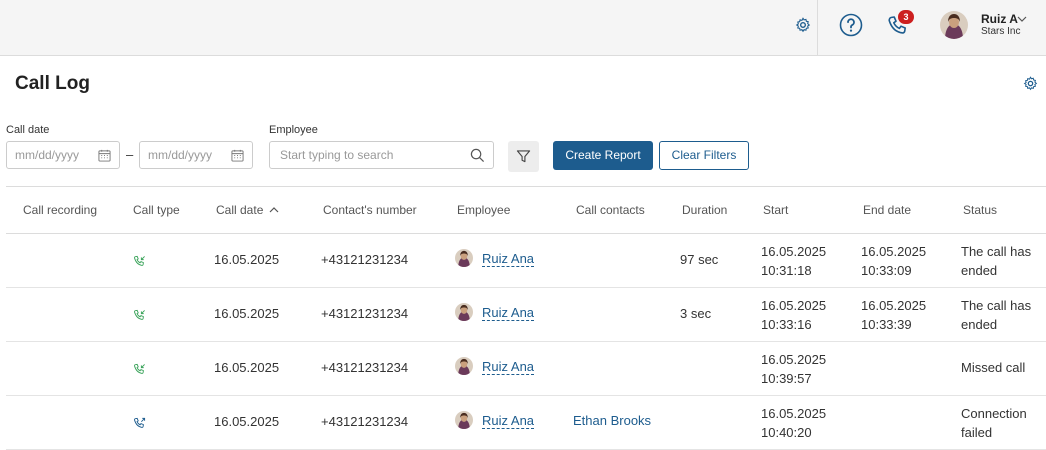 The height and width of the screenshot is (450, 1046). What do you see at coordinates (704, 155) in the screenshot?
I see `clear-filters-button: Clear Filters` at bounding box center [704, 155].